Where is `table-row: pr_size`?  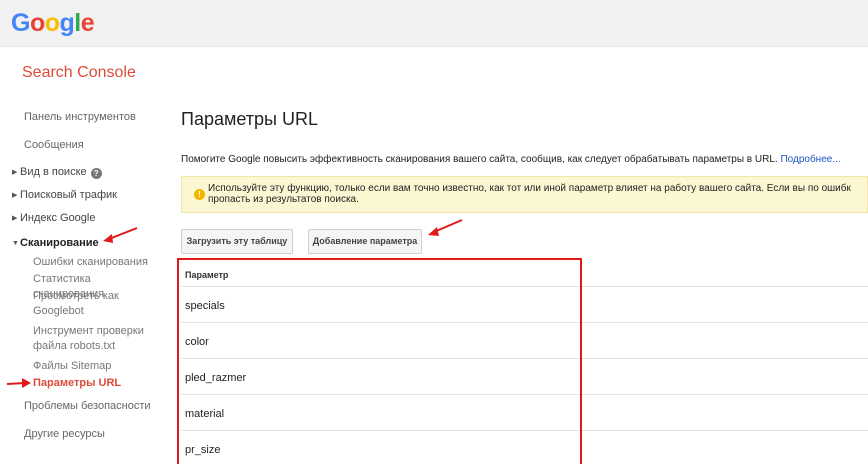 table-row: pr_size is located at coordinates (524, 447).